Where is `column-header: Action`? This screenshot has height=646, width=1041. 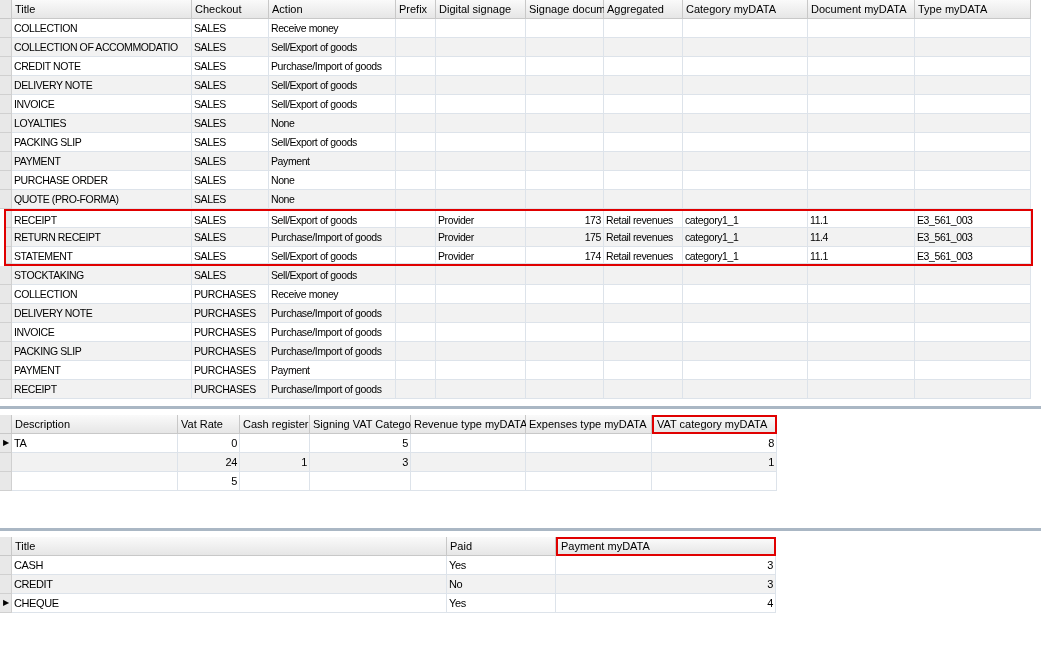 column-header: Action is located at coordinates (332, 9).